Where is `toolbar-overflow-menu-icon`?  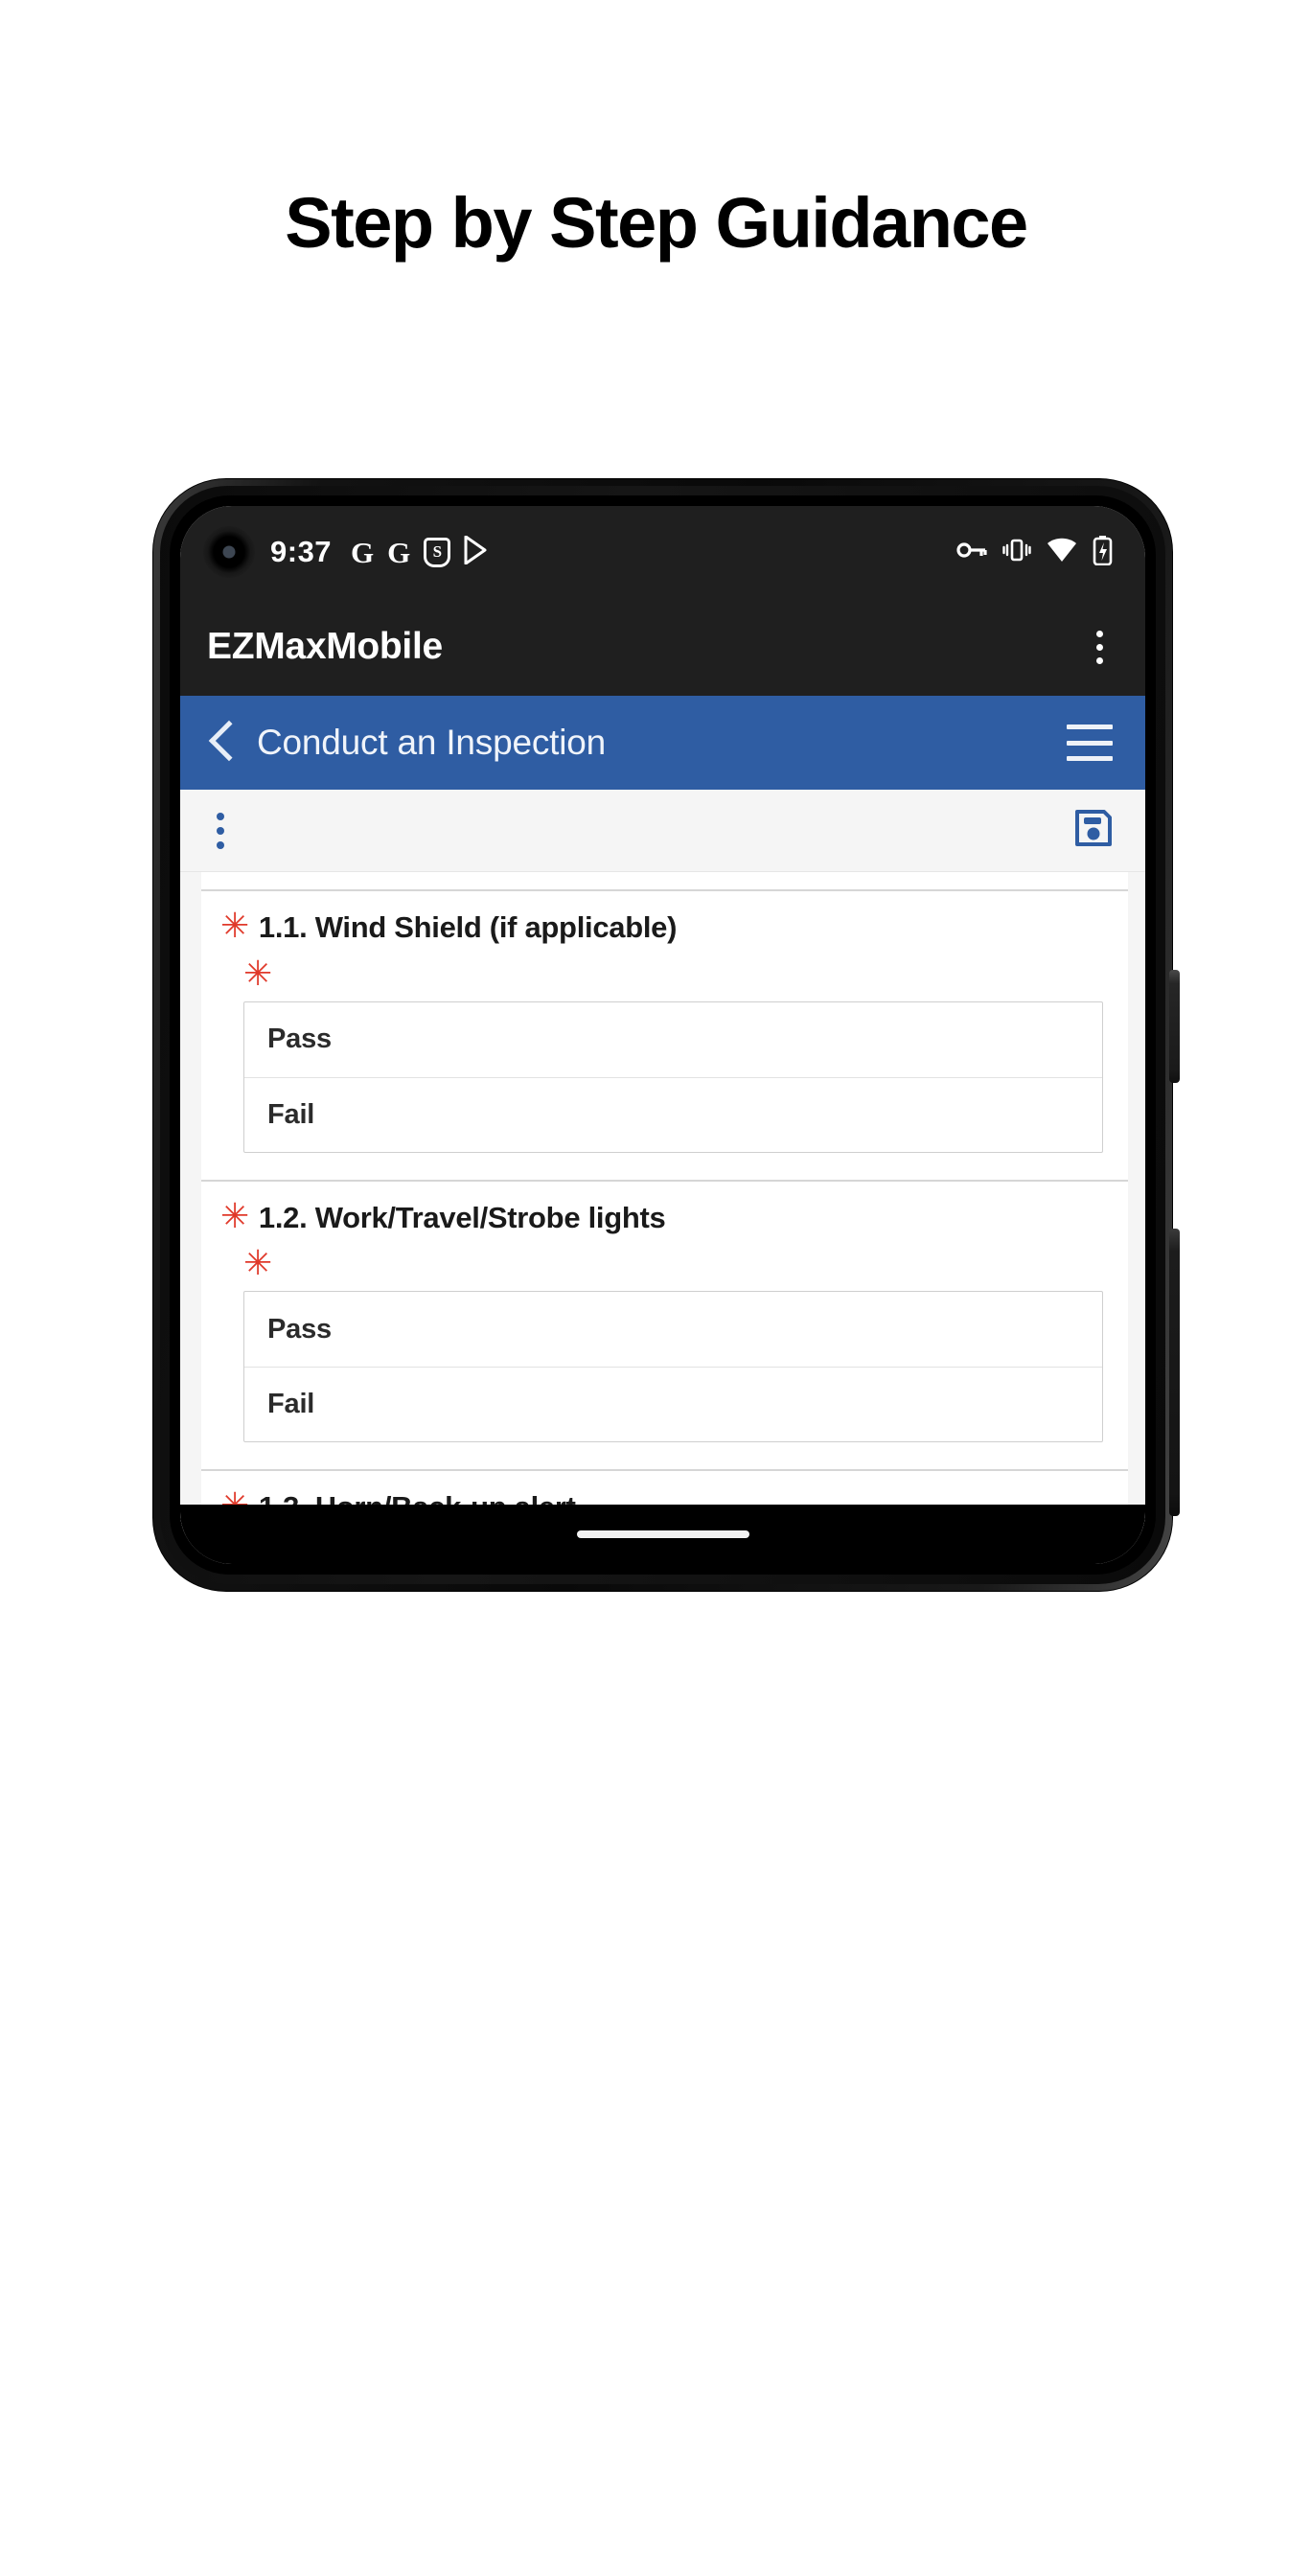
toolbar-overflow-menu-icon is located at coordinates (220, 831).